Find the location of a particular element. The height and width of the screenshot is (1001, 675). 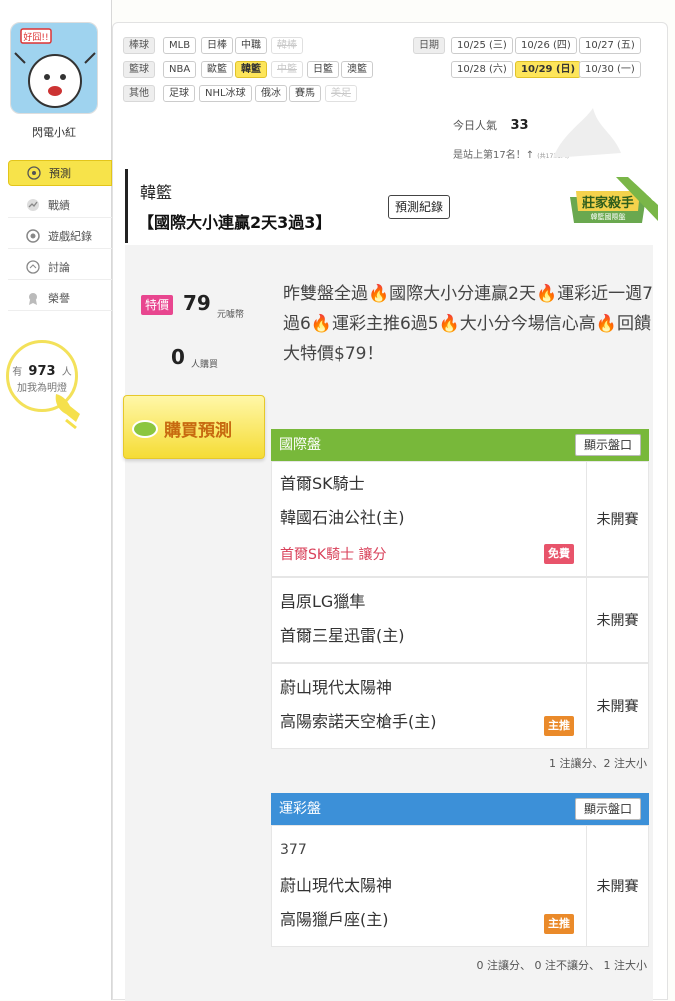

chip-bleague: 日籃 is located at coordinates (323, 69).